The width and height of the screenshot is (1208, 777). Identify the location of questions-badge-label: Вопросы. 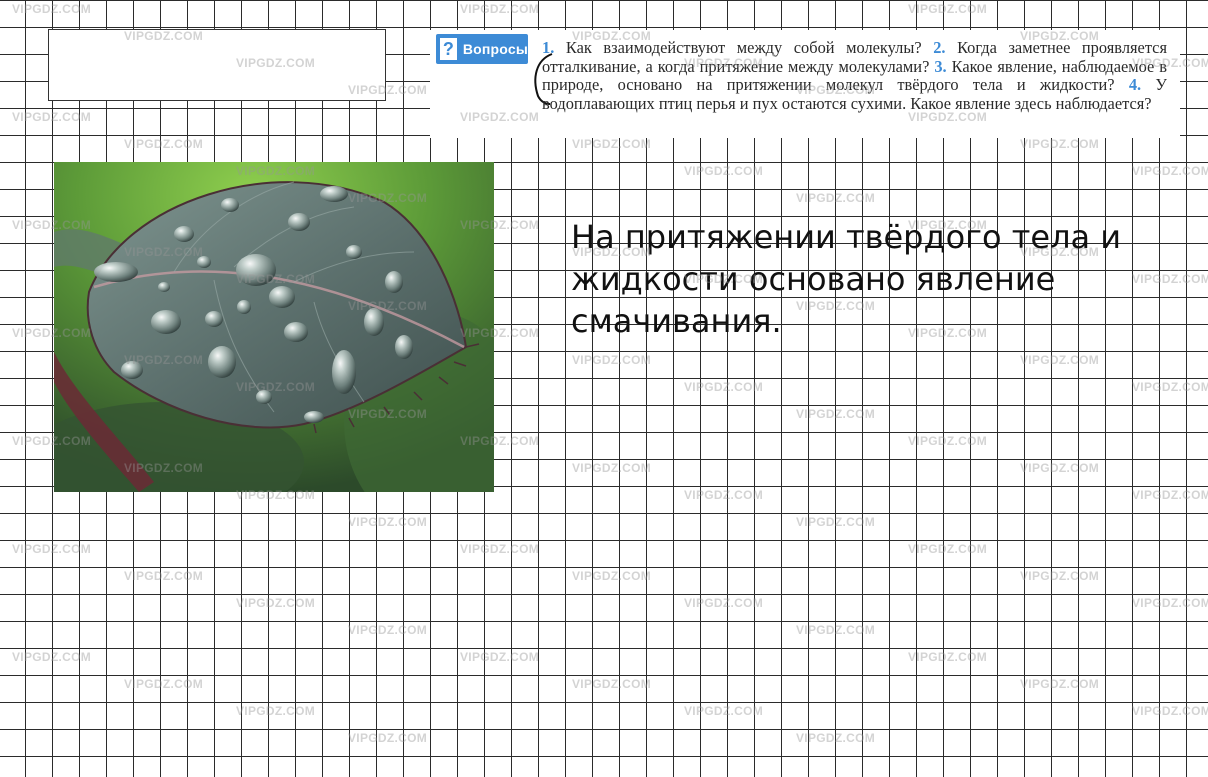
(495, 49).